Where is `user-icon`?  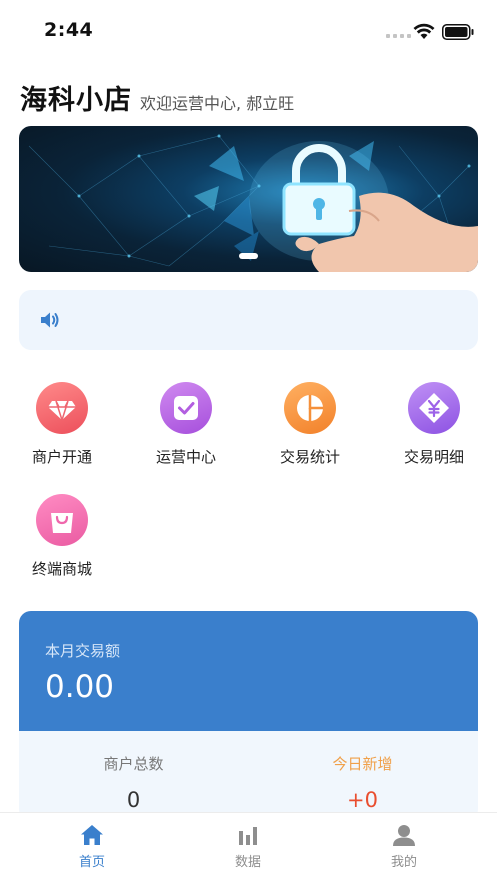 user-icon is located at coordinates (404, 835).